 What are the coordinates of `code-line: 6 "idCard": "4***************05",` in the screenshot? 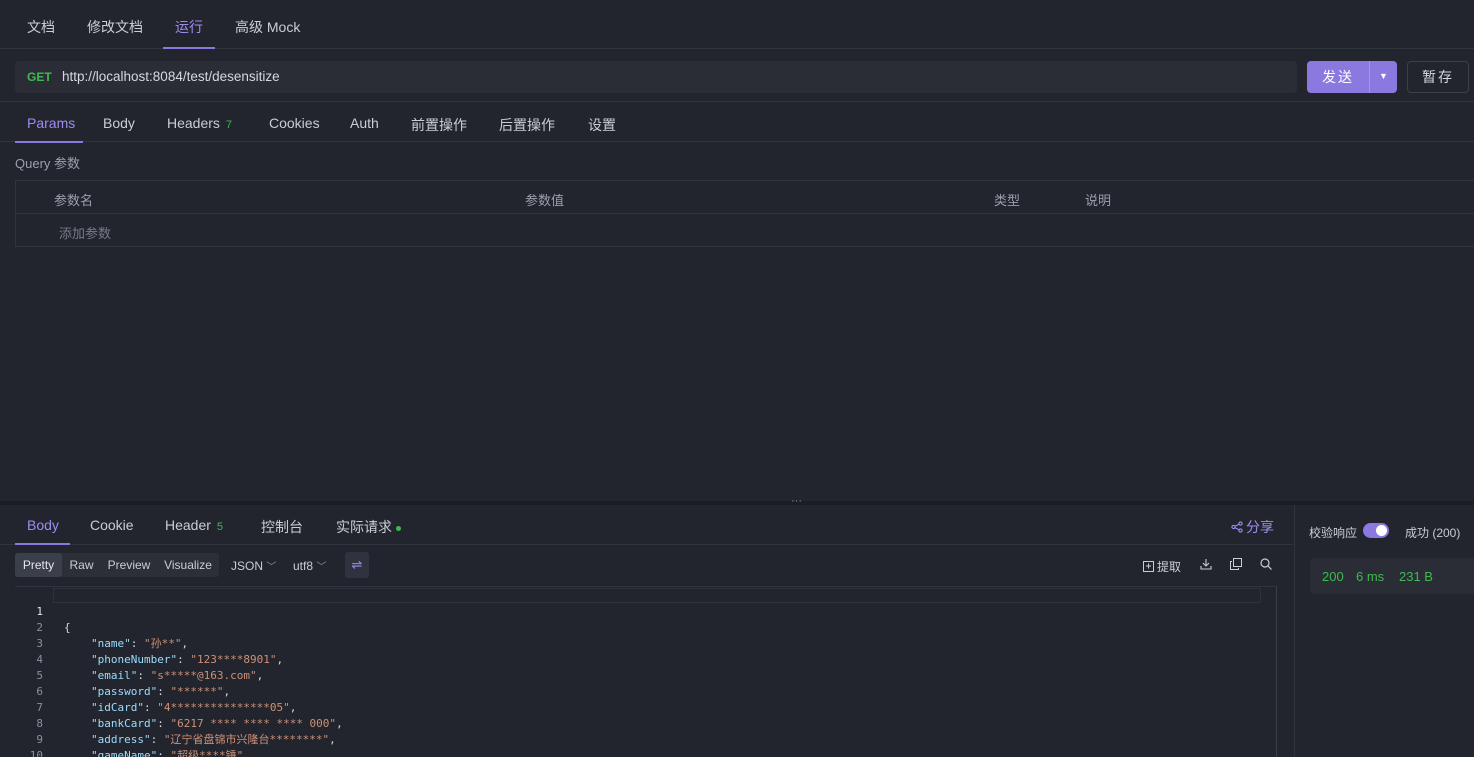 It's located at (155, 691).